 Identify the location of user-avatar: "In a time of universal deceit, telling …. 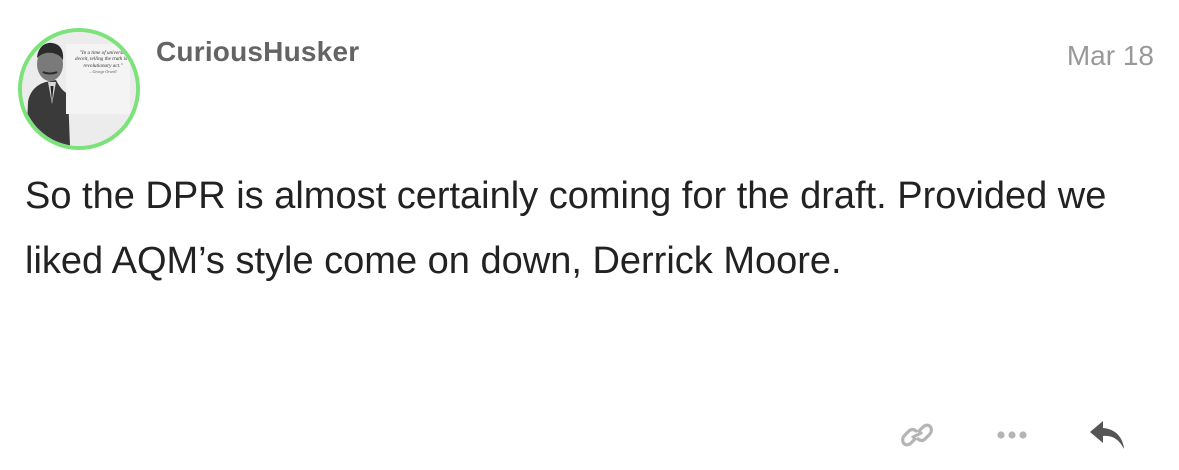
(79, 89).